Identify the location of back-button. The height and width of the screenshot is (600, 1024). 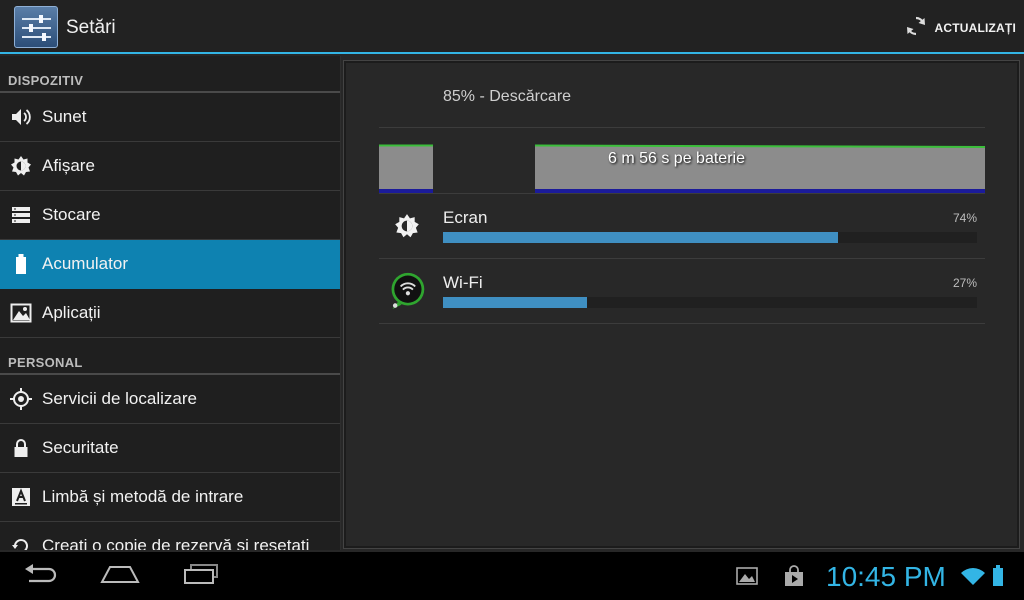
(41, 576).